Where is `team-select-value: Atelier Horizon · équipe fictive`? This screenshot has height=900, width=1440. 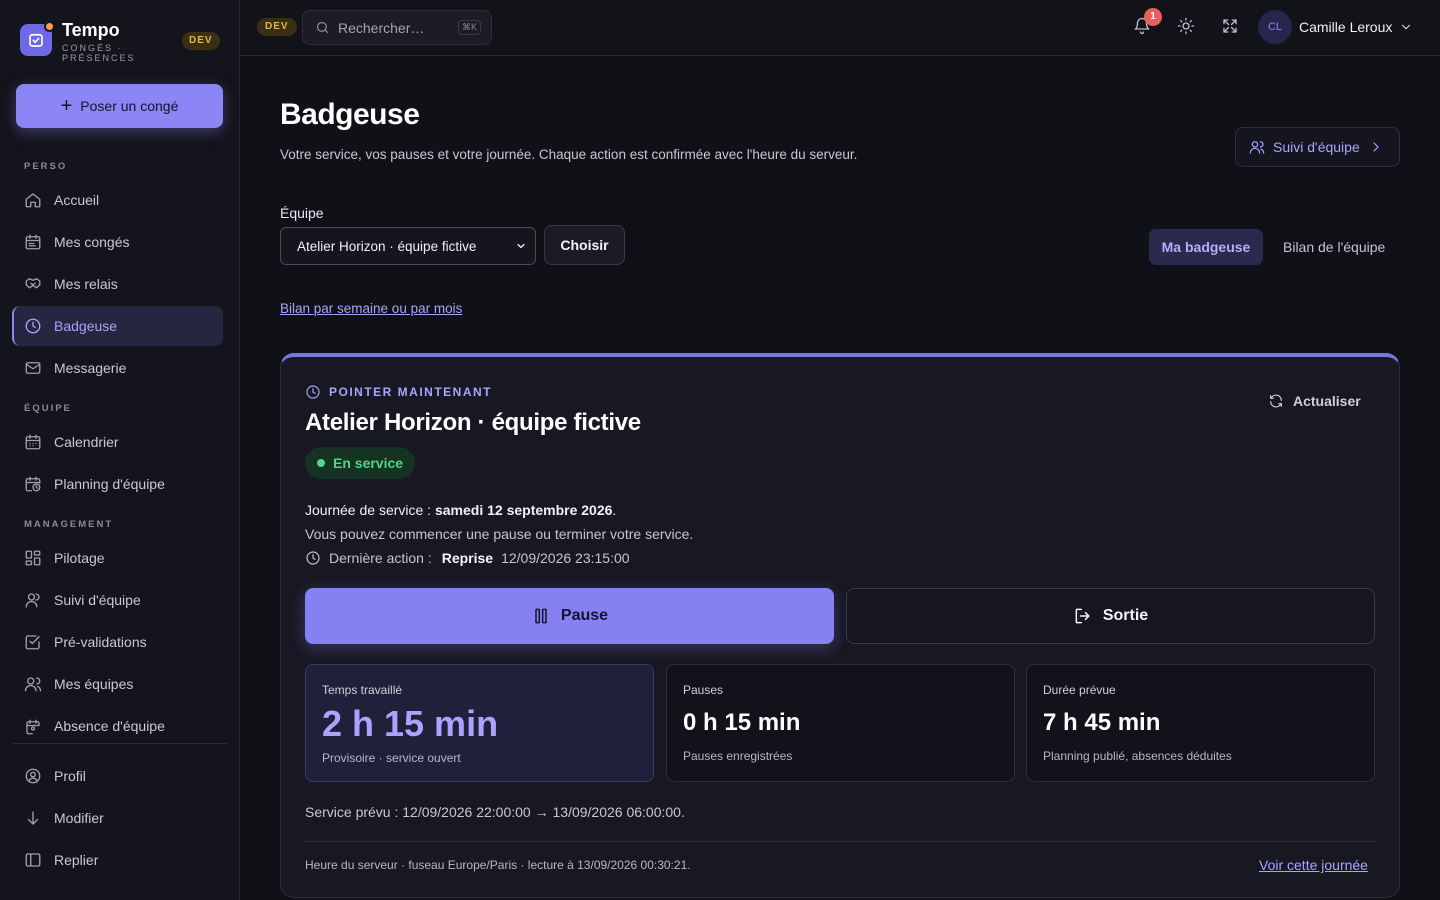
team-select-value: Atelier Horizon · équipe fictive is located at coordinates (387, 246).